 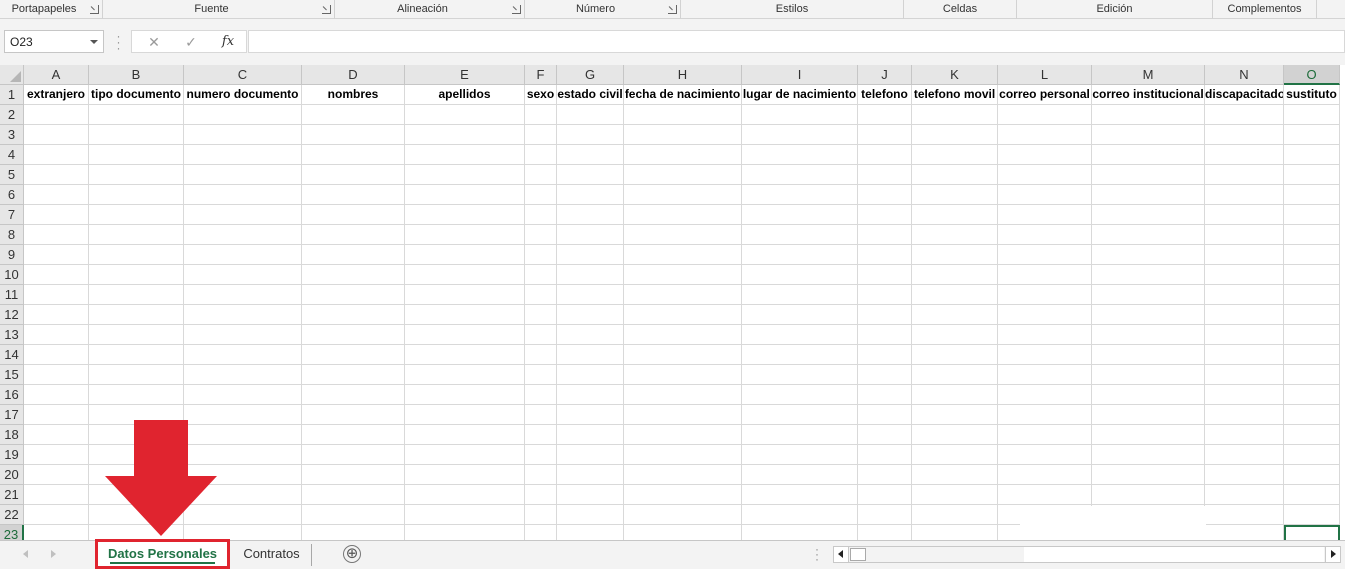 I want to click on cell-n5, so click(x=1244, y=175).